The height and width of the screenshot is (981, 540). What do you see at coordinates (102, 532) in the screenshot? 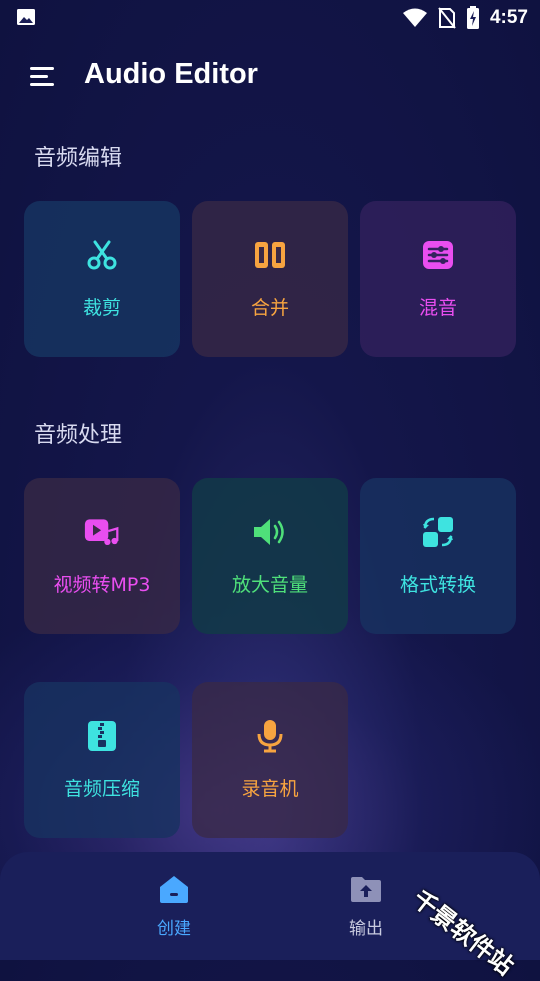
I see `video-to-music-icon` at bounding box center [102, 532].